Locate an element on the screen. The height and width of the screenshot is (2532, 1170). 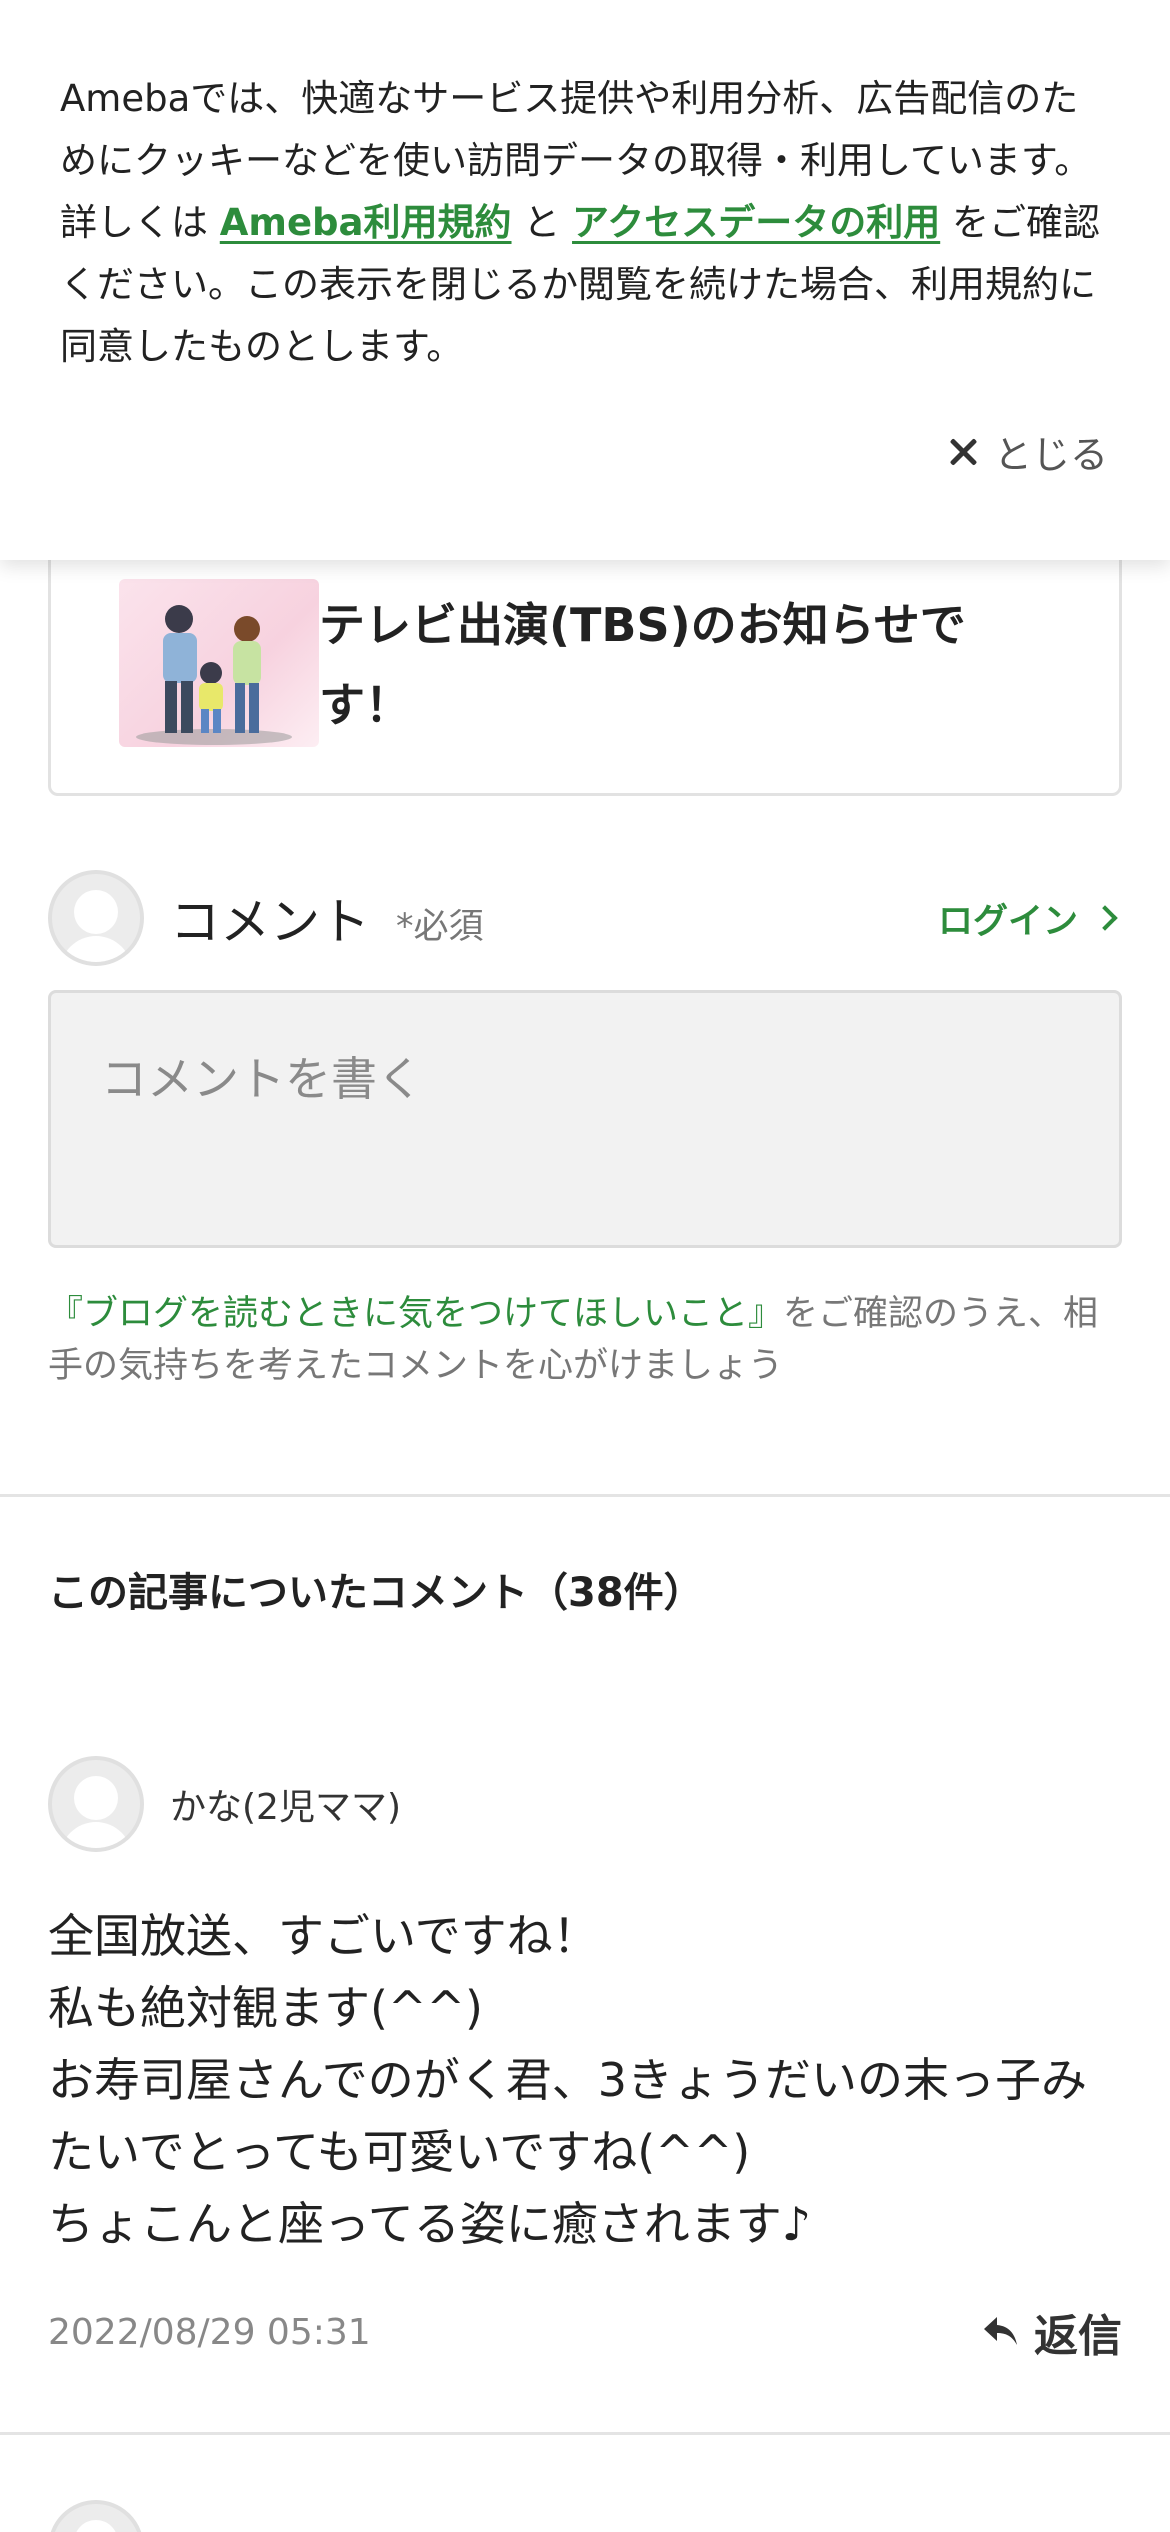
comment-label: コメント is located at coordinates (270, 922).